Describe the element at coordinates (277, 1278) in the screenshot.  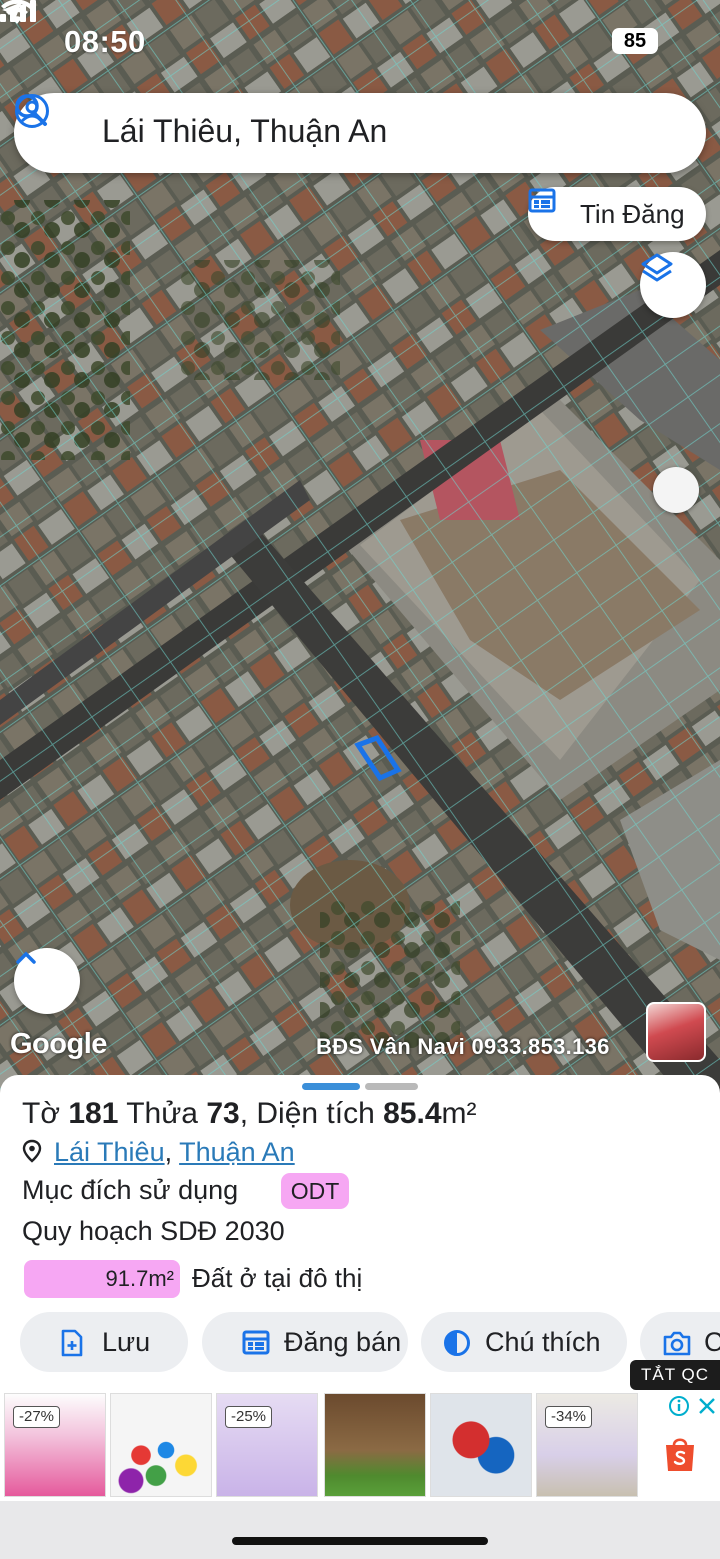
I see `plan-type-label: Đất ở tại đô thị` at that location.